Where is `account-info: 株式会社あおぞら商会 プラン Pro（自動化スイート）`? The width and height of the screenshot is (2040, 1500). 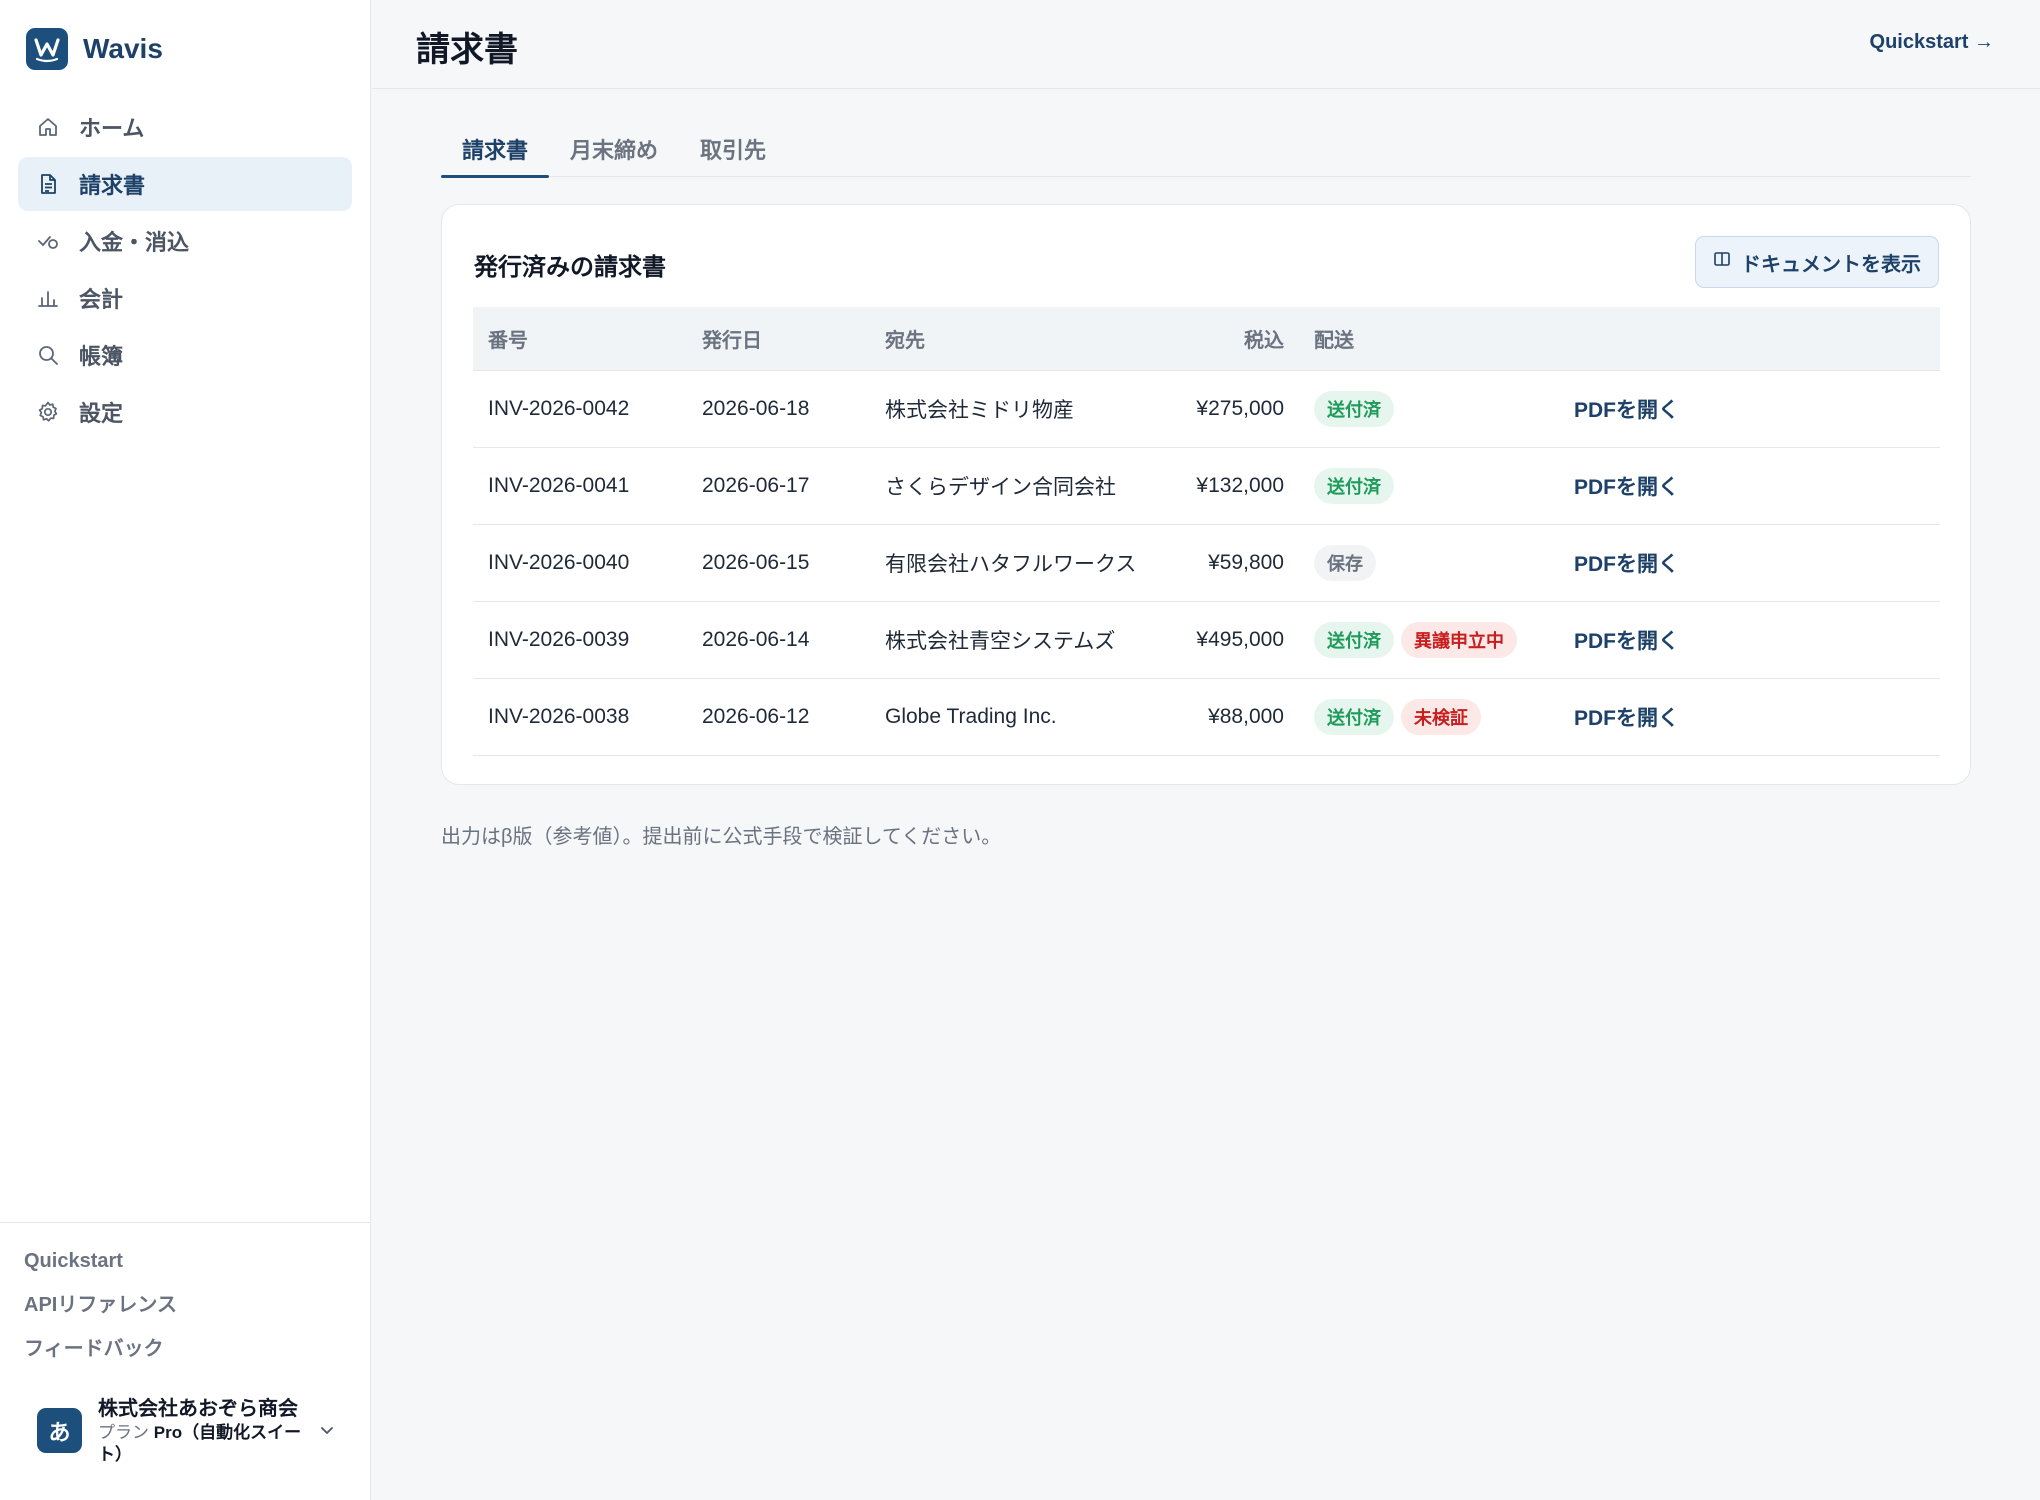 account-info: 株式会社あおぞら商会 プラン Pro（自動化スイート） is located at coordinates (202, 1431).